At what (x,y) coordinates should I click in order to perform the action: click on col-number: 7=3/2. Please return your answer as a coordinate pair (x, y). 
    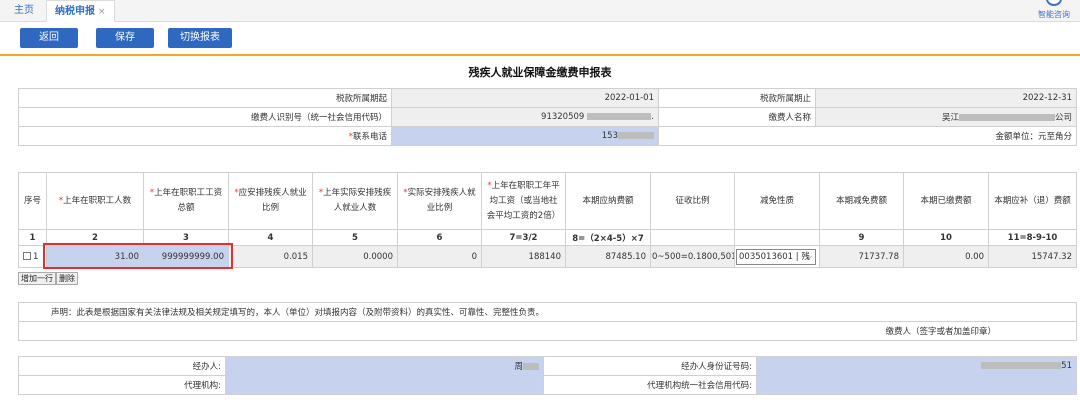
    Looking at the image, I should click on (523, 237).